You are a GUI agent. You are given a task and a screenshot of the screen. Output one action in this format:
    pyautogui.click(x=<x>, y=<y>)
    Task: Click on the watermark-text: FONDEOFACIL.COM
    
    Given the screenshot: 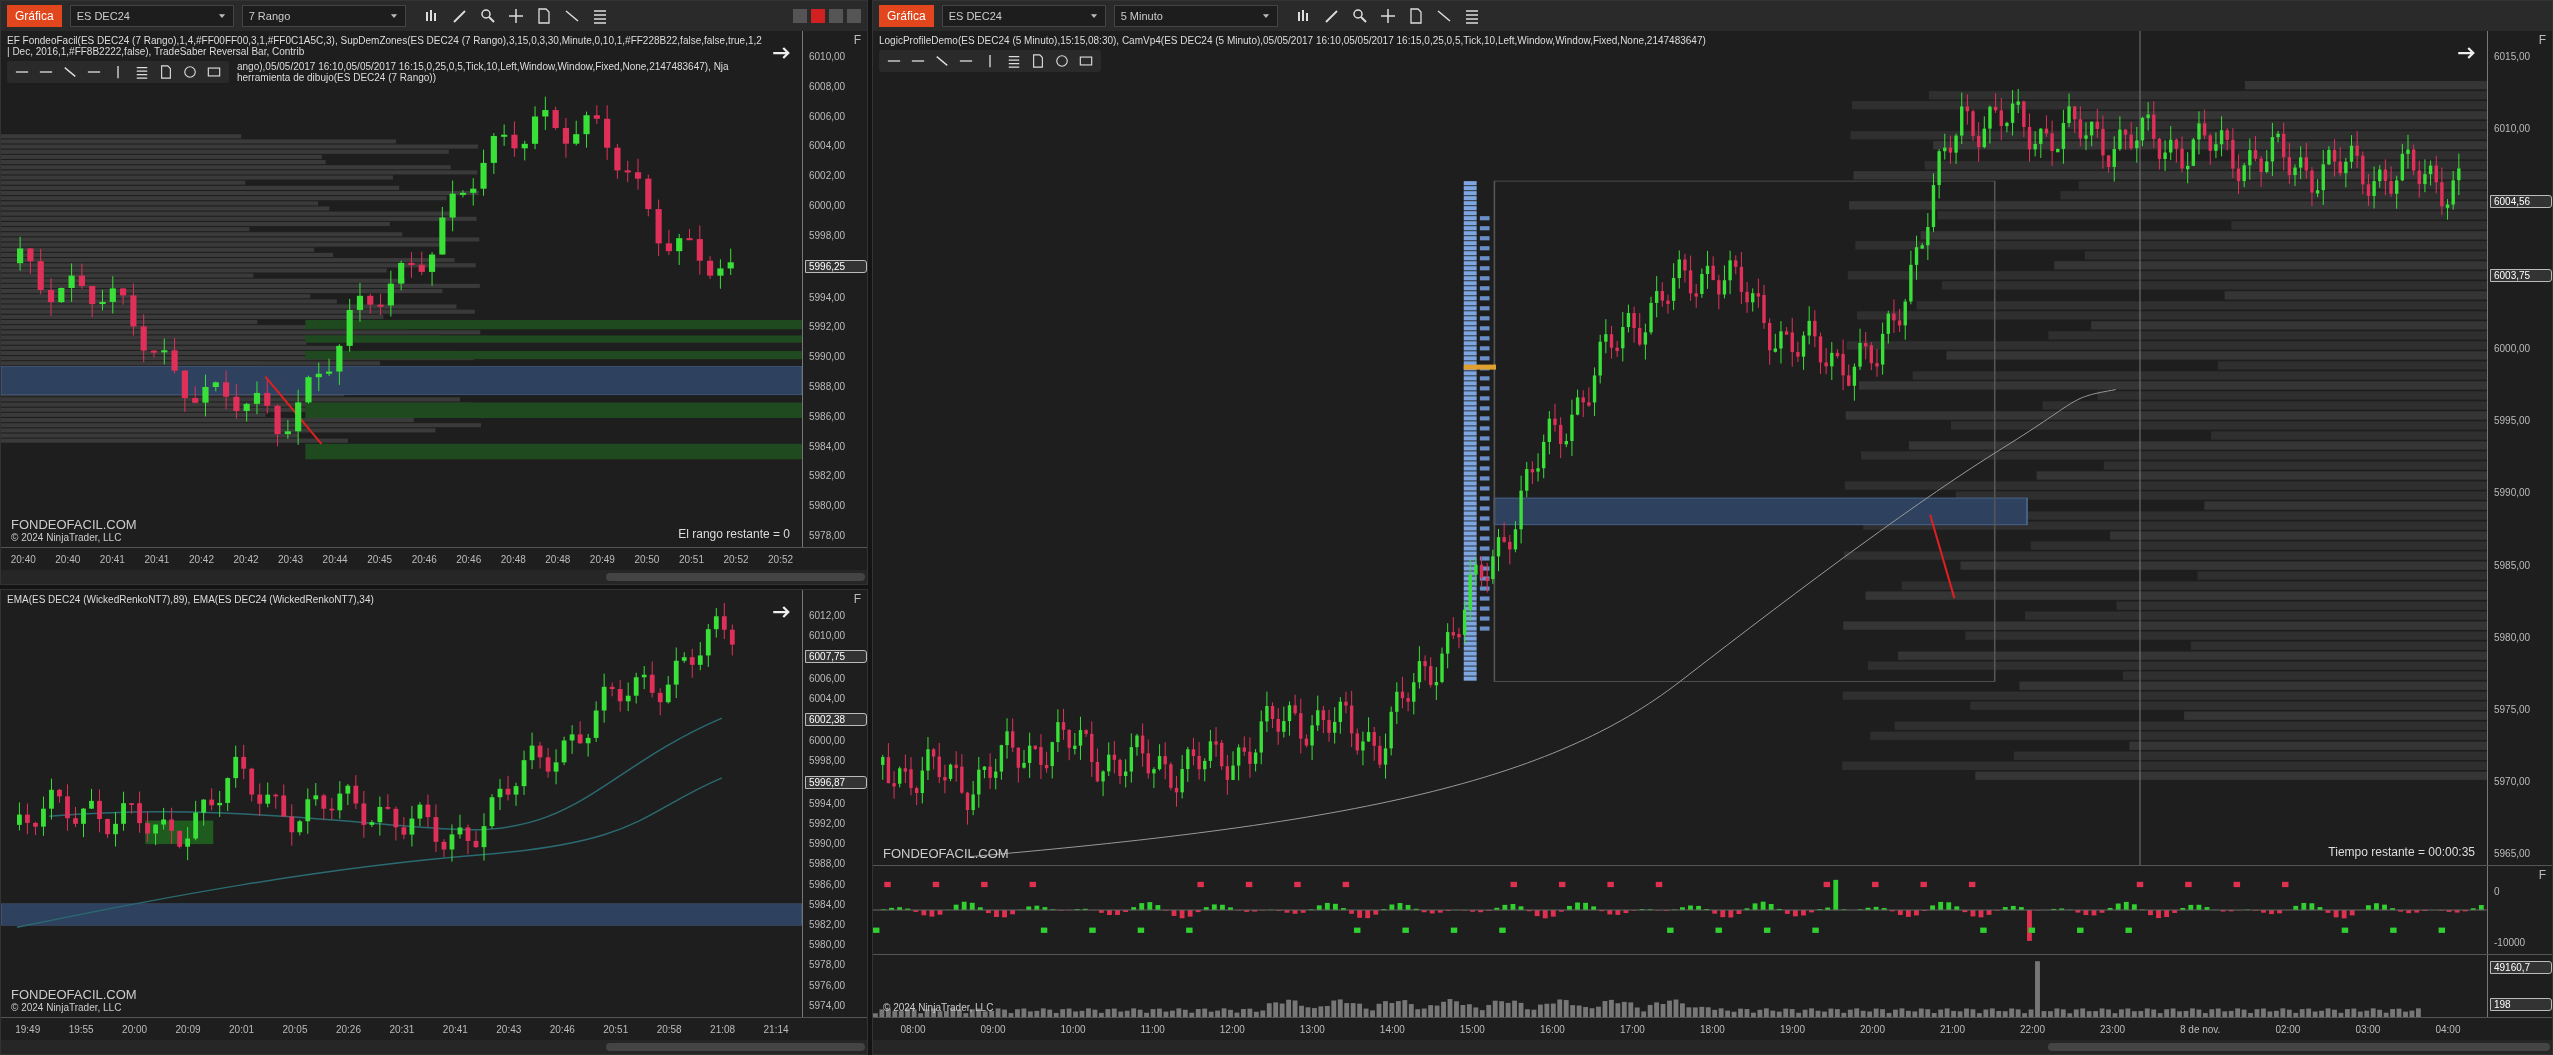 What is the action you would take?
    pyautogui.click(x=74, y=994)
    